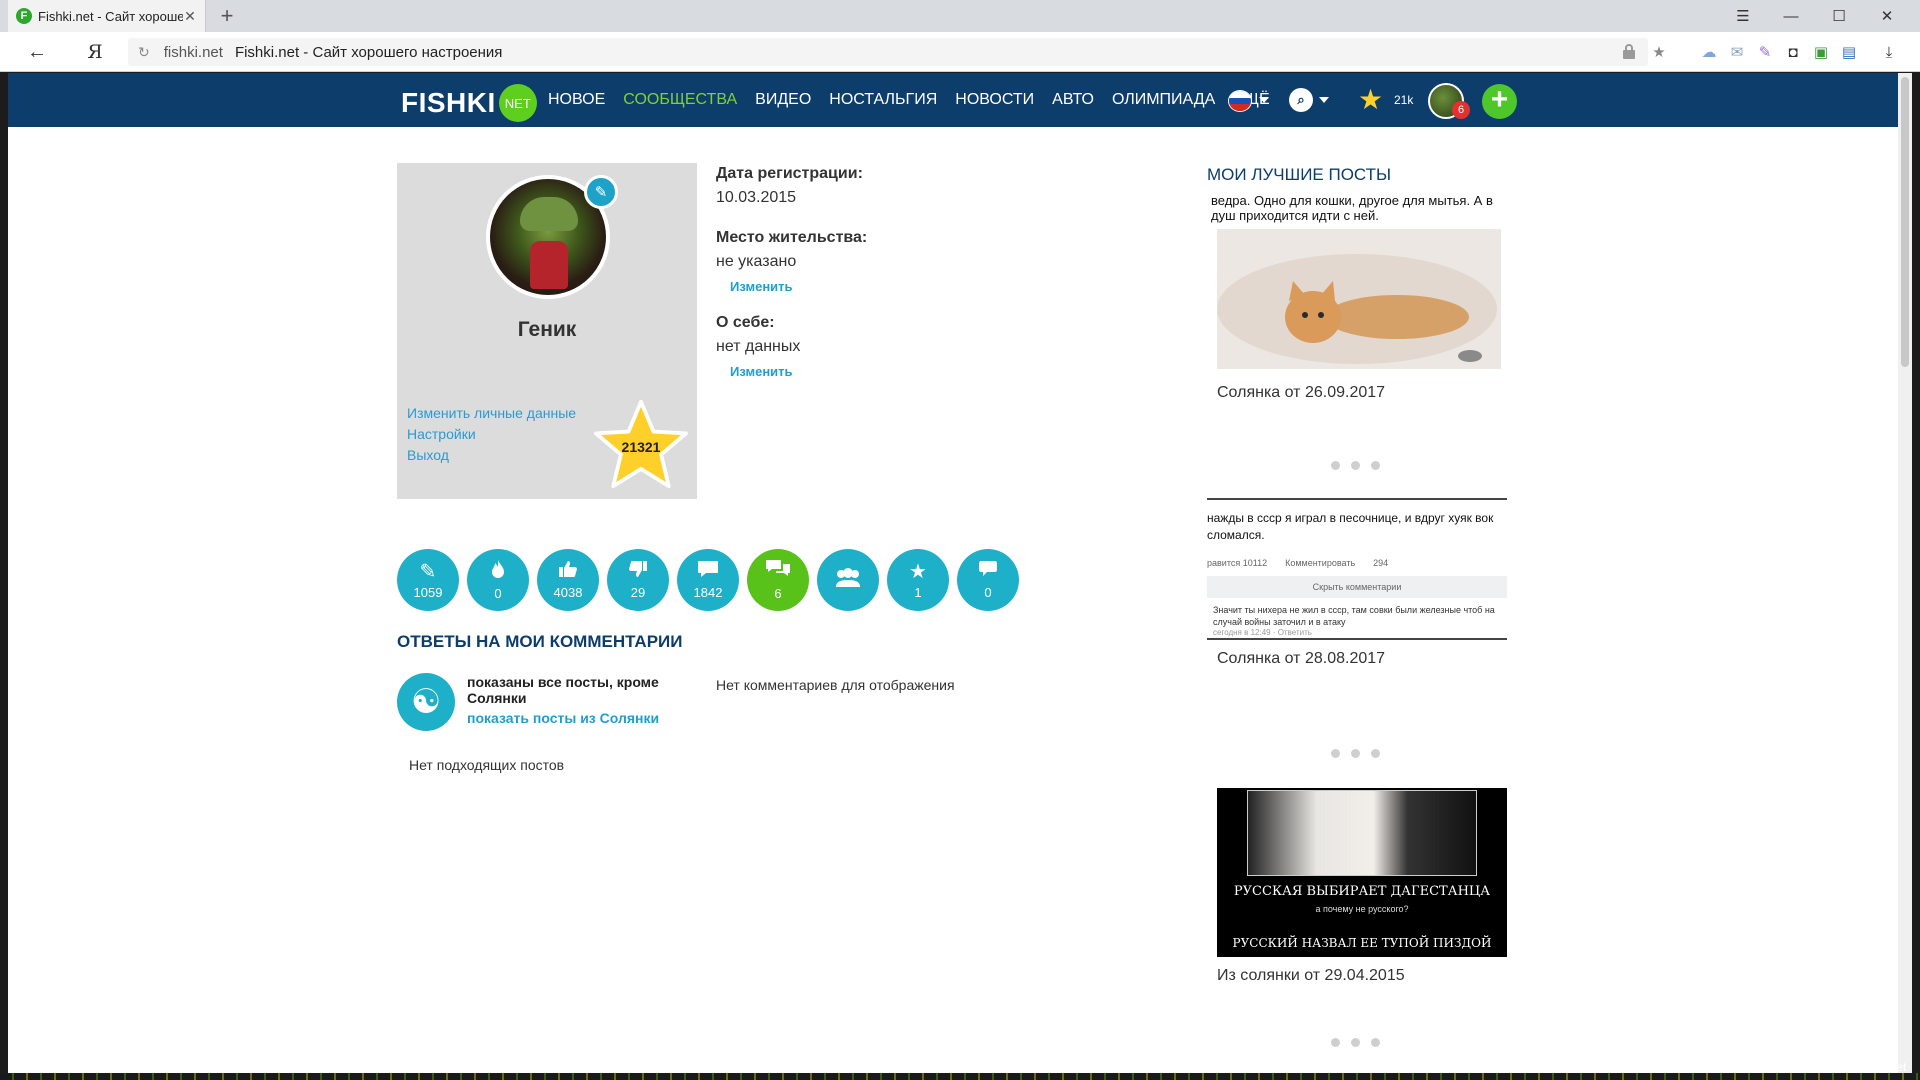  Describe the element at coordinates (1264, 100) in the screenshot. I see `language-caret-icon` at that location.